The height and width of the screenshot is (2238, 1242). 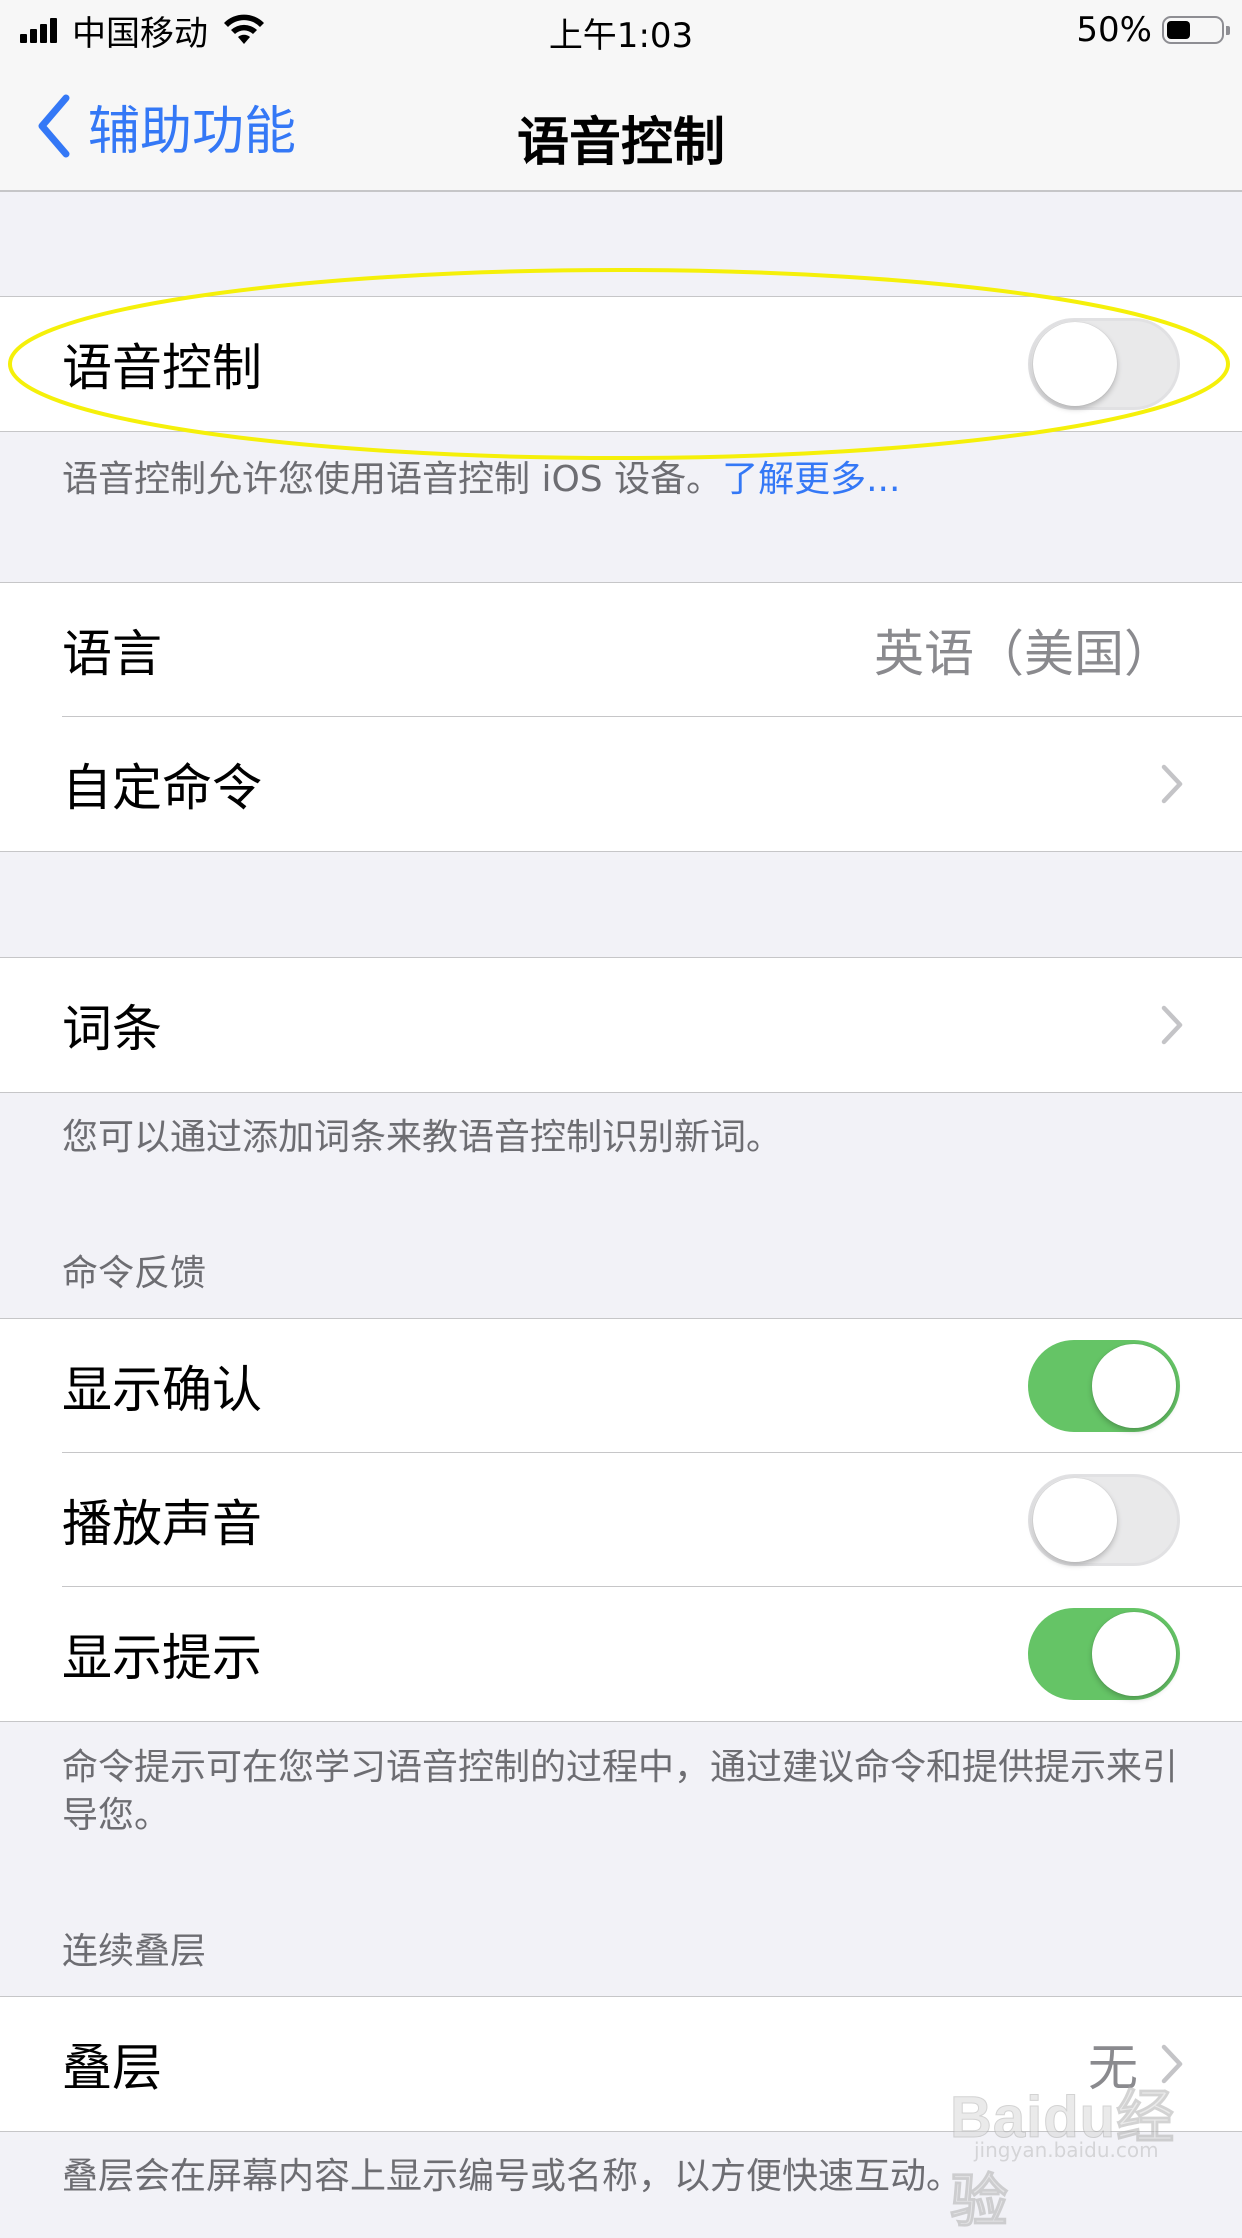 What do you see at coordinates (512, 2176) in the screenshot?
I see `continuous-overlay-footer: 叠层会在屏幕内容上显示编号或名称，以方便快速互动。` at bounding box center [512, 2176].